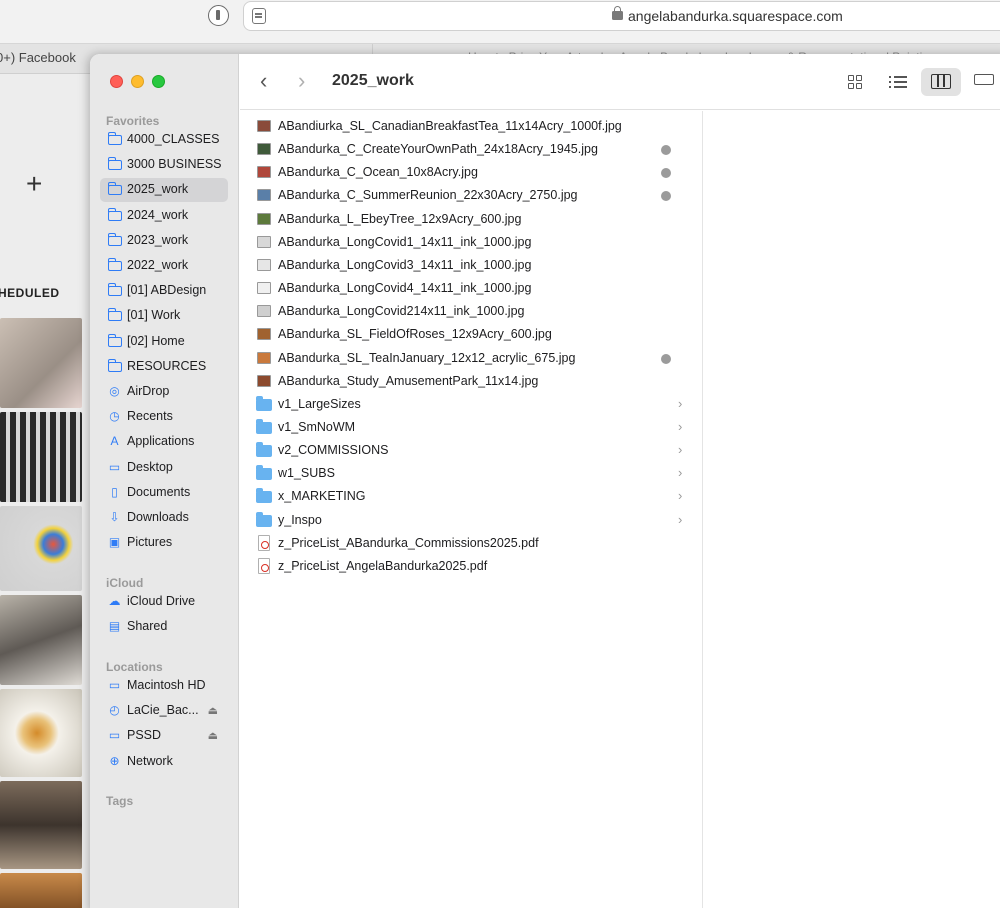 This screenshot has width=1000, height=908. What do you see at coordinates (34, 184) in the screenshot?
I see `plus-icon: +` at bounding box center [34, 184].